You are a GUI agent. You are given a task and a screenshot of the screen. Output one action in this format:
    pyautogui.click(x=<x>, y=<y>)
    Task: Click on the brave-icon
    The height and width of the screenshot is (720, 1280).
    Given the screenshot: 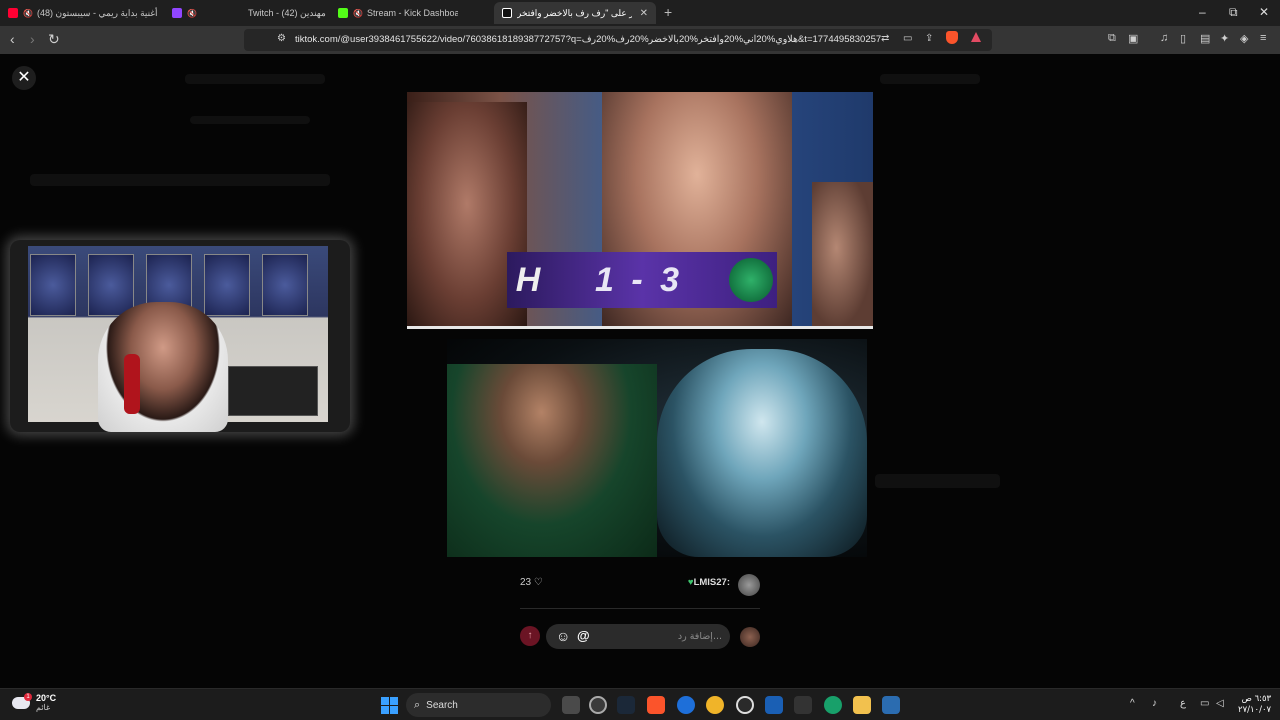 What is the action you would take?
    pyautogui.click(x=656, y=705)
    